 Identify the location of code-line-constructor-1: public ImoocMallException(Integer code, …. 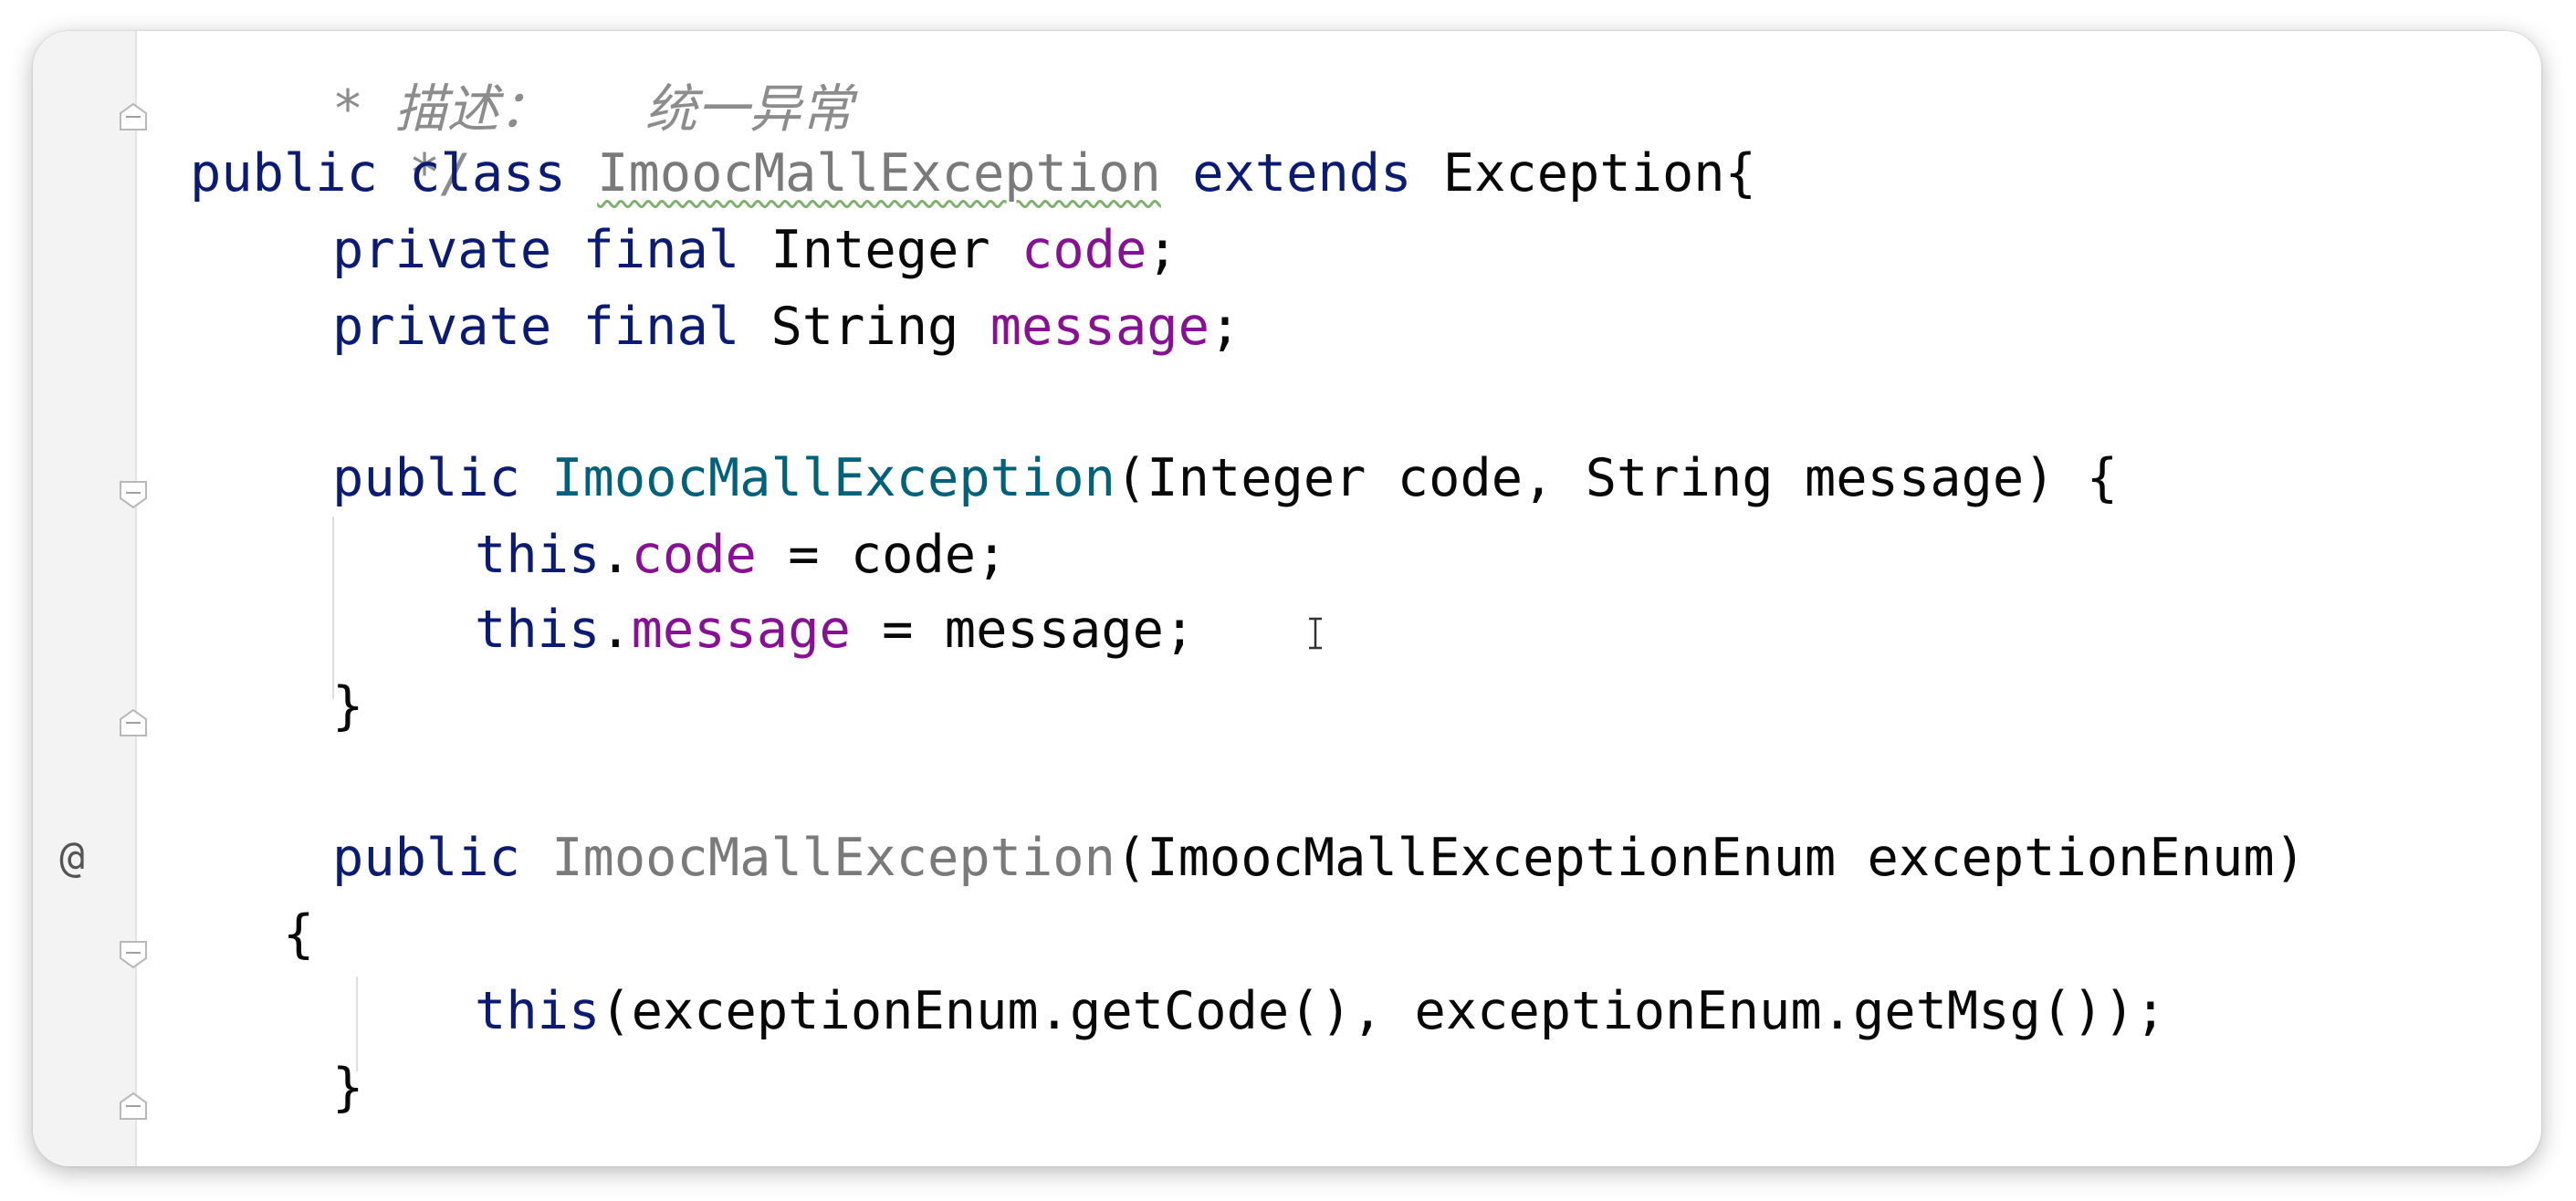
(1225, 478).